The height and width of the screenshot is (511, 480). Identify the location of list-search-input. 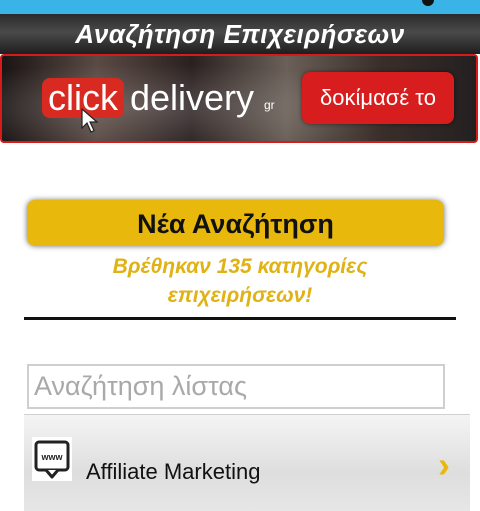
(236, 386).